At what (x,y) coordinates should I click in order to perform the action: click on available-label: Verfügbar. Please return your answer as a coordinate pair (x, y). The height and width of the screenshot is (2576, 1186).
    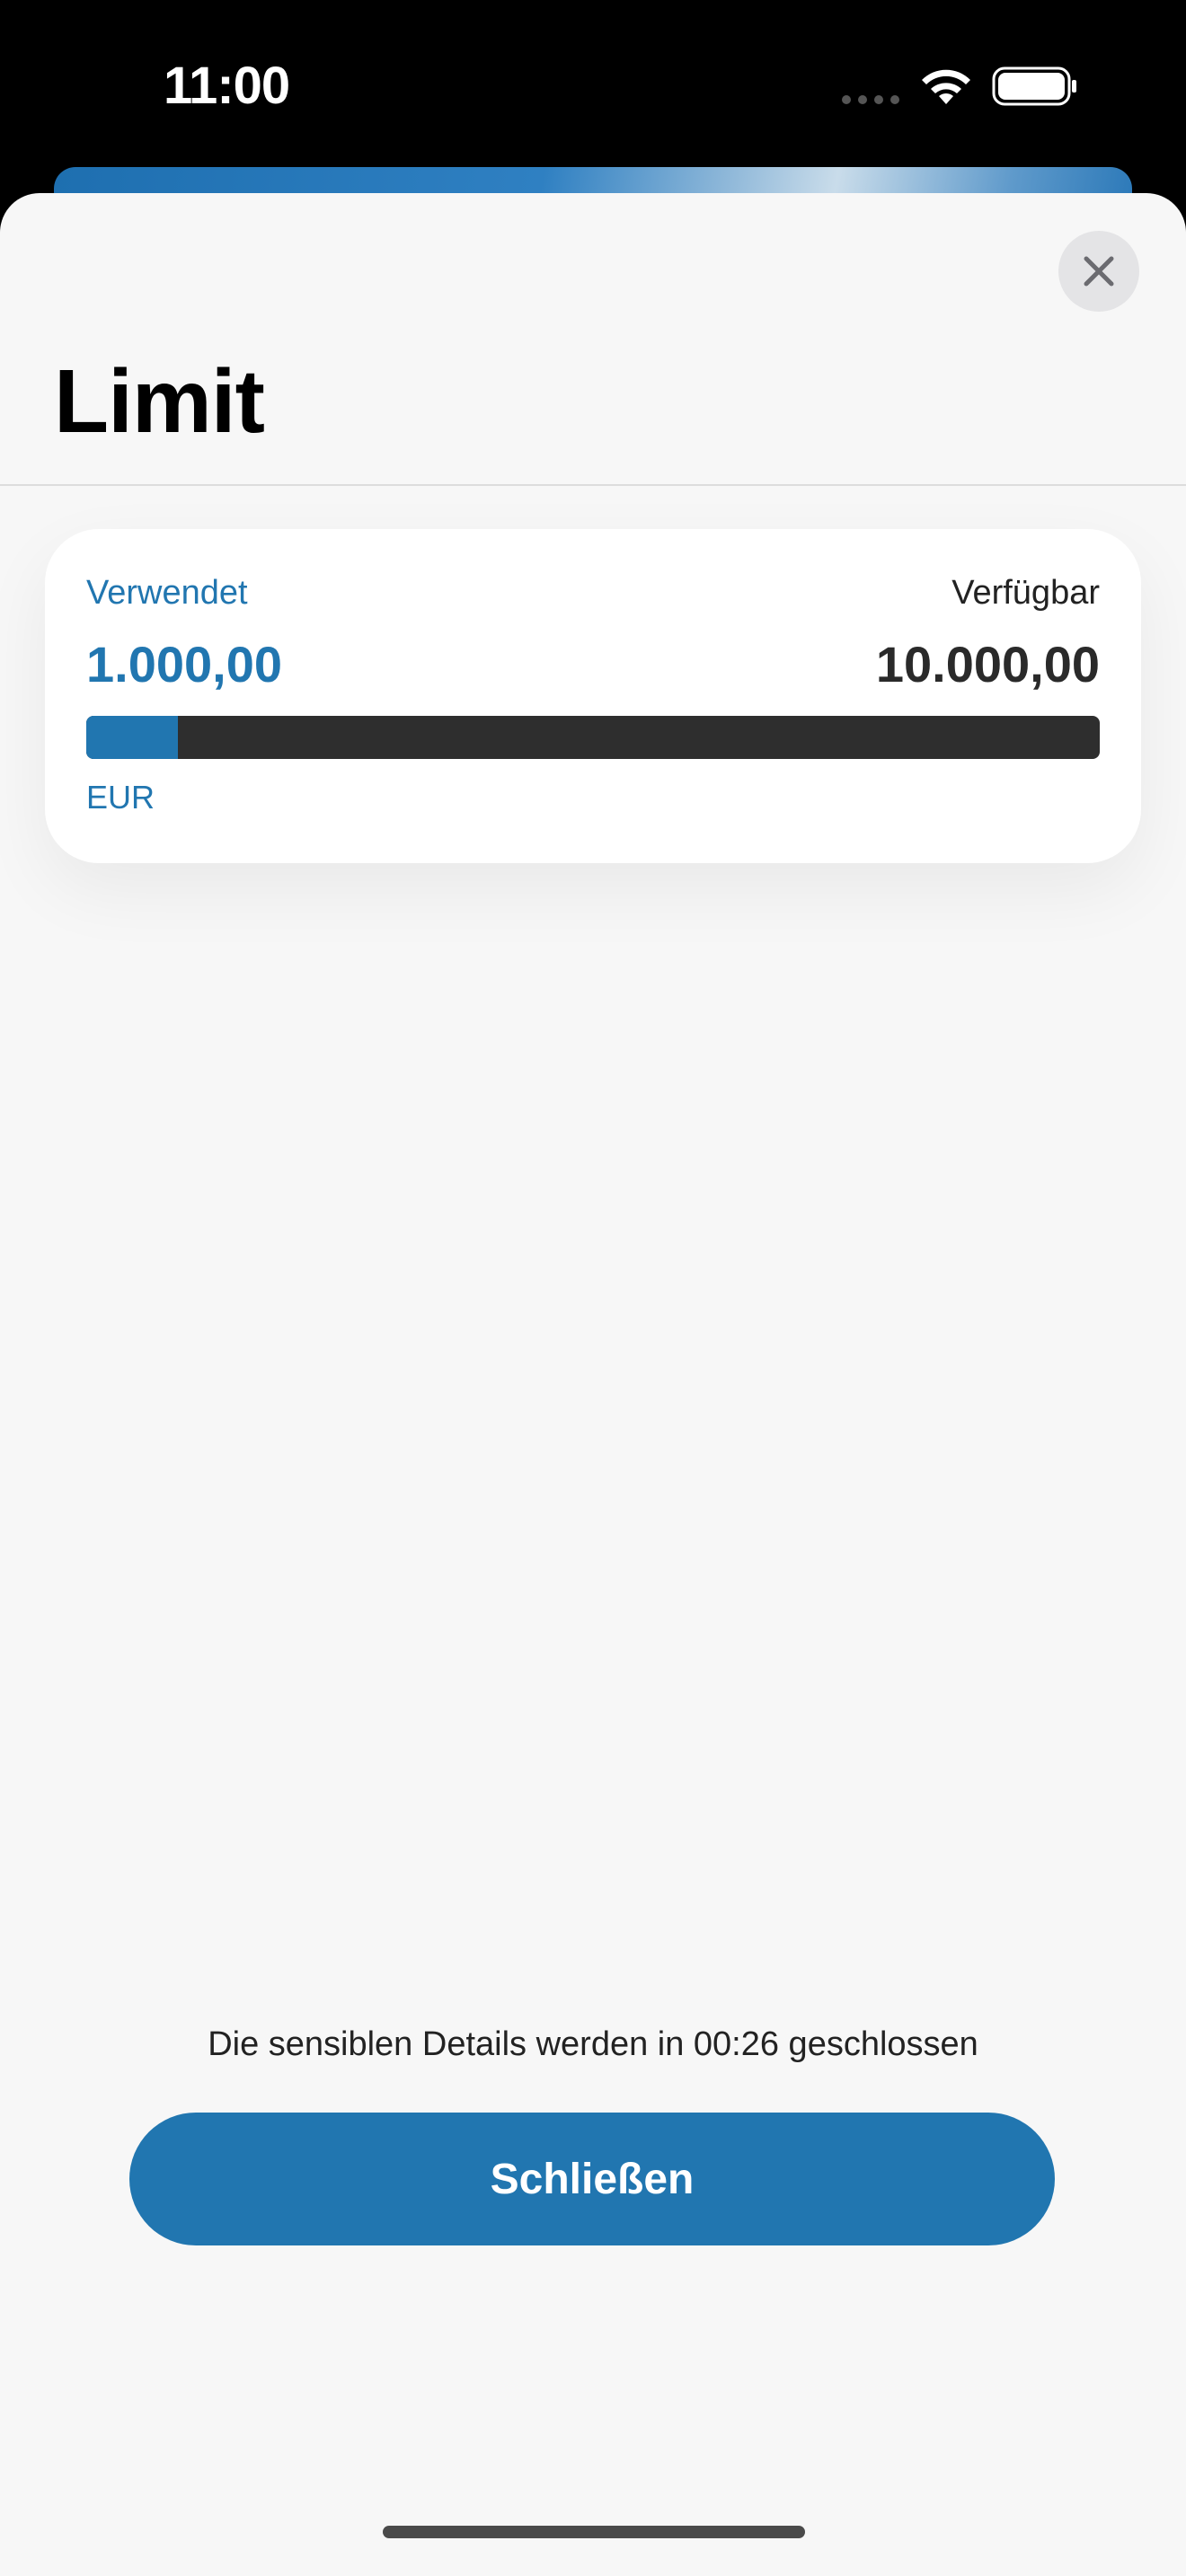
    Looking at the image, I should click on (1025, 593).